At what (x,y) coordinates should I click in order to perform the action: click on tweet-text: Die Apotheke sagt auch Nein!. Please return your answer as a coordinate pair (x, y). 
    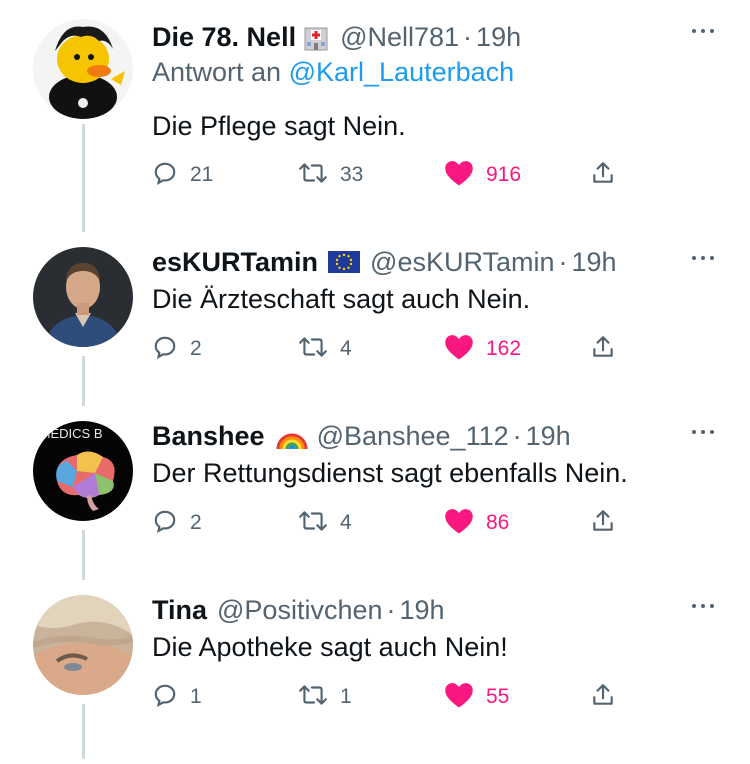
    Looking at the image, I should click on (330, 647).